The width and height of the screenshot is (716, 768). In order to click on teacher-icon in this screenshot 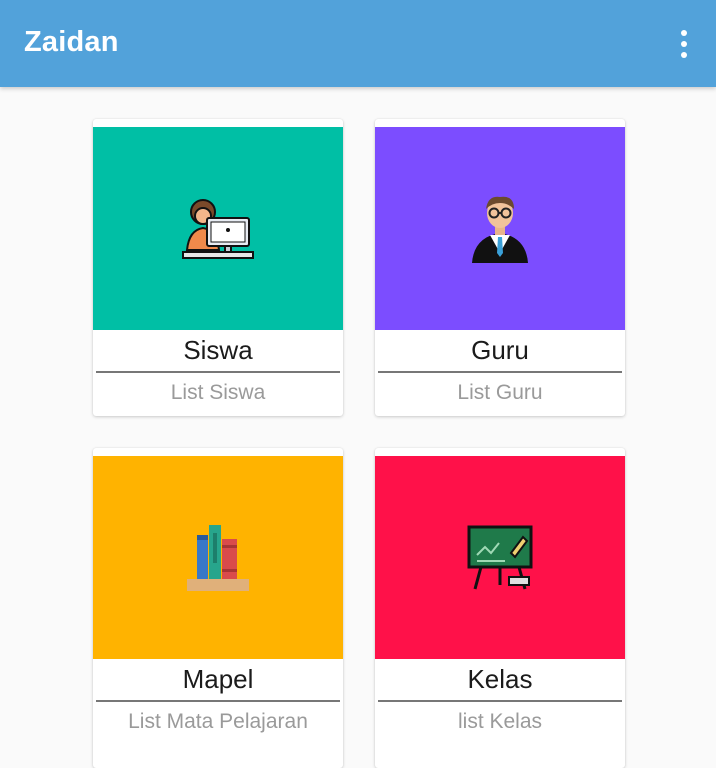, I will do `click(500, 229)`.